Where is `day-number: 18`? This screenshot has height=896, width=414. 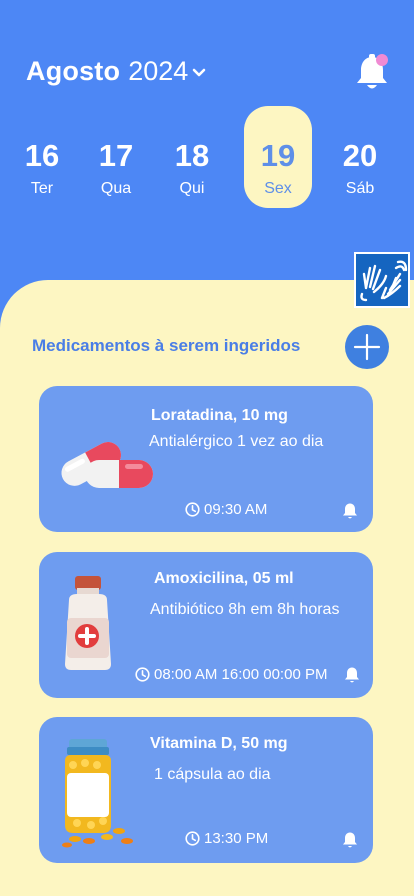 day-number: 18 is located at coordinates (192, 155).